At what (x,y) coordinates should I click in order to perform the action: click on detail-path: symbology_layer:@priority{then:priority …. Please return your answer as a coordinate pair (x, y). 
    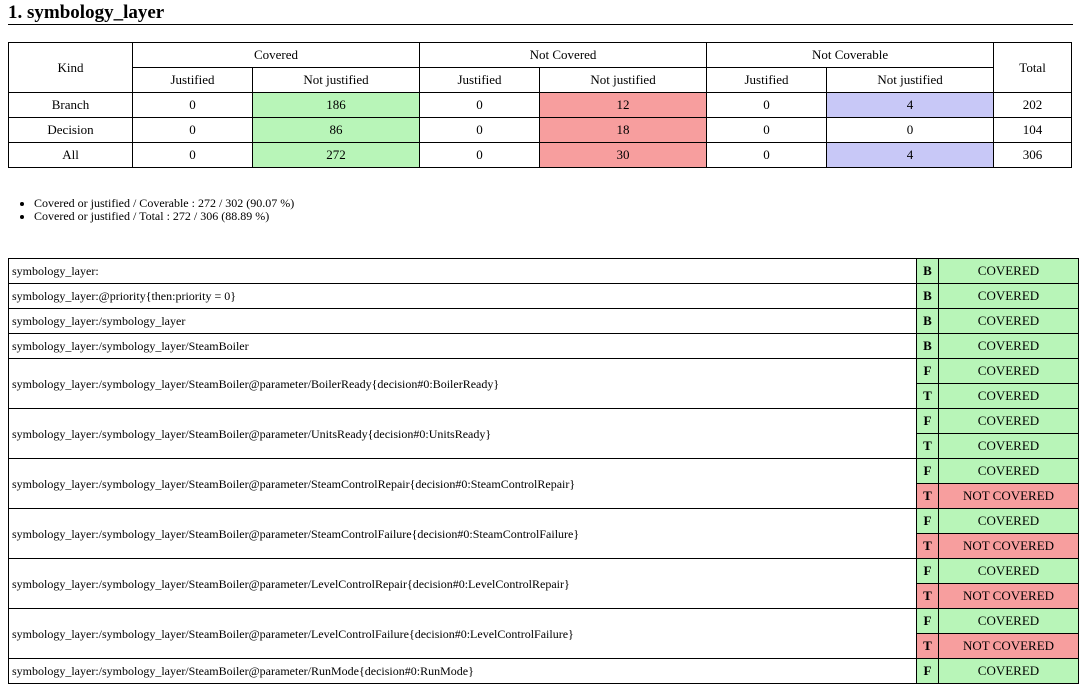
    Looking at the image, I should click on (462, 296).